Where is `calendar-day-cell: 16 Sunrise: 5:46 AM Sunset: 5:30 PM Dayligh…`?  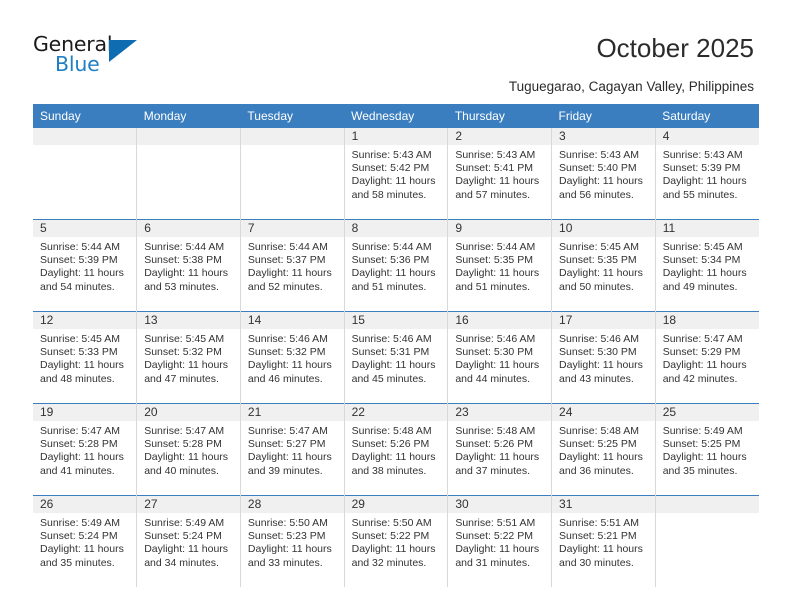
calendar-day-cell: 16 Sunrise: 5:46 AM Sunset: 5:30 PM Dayligh… is located at coordinates (500, 357).